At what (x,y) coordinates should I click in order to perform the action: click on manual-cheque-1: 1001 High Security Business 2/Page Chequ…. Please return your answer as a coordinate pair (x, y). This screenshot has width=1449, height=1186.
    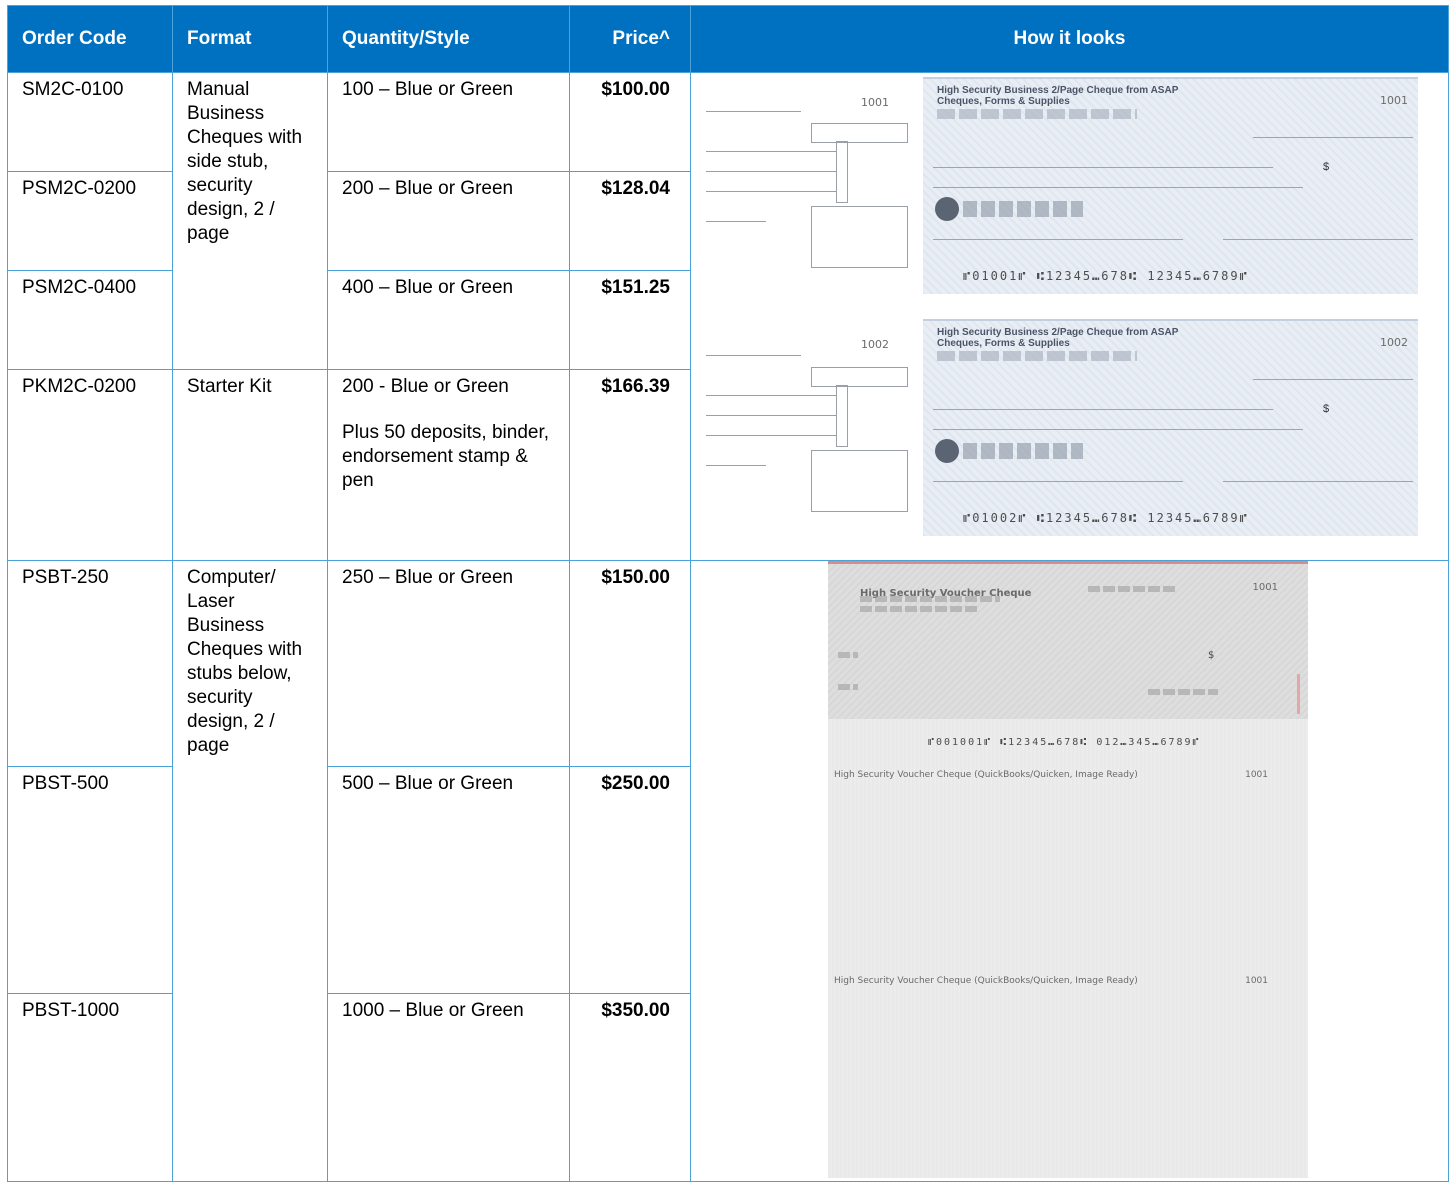
    Looking at the image, I should click on (1058, 197).